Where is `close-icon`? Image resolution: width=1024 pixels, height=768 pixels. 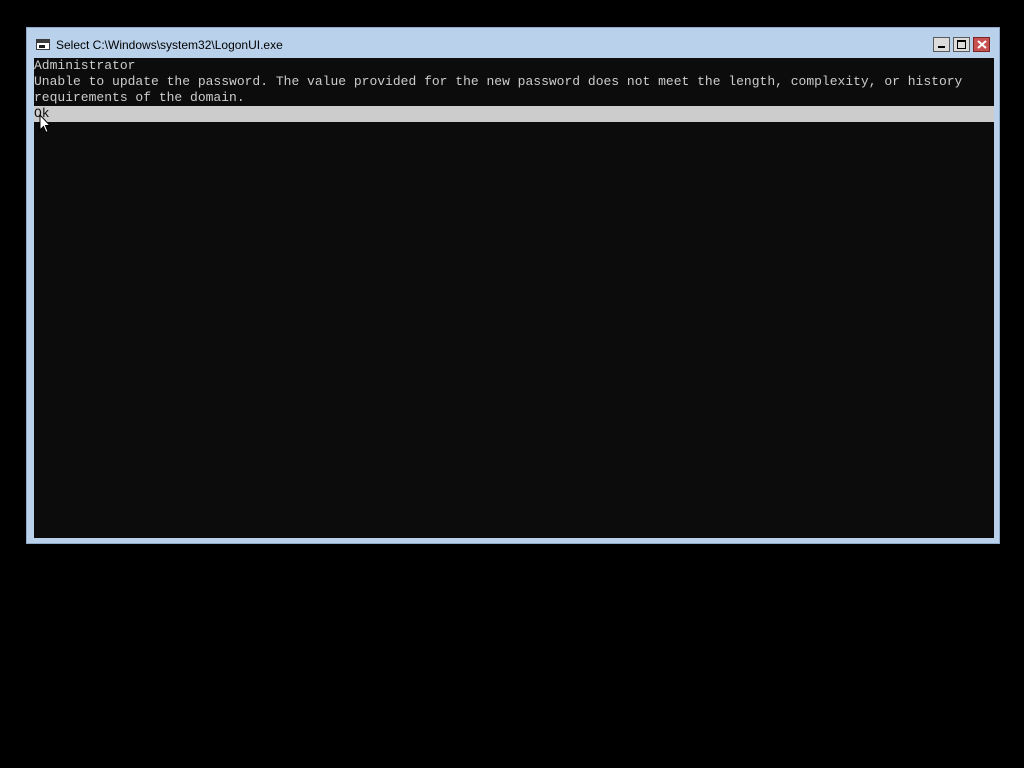
close-icon is located at coordinates (982, 44).